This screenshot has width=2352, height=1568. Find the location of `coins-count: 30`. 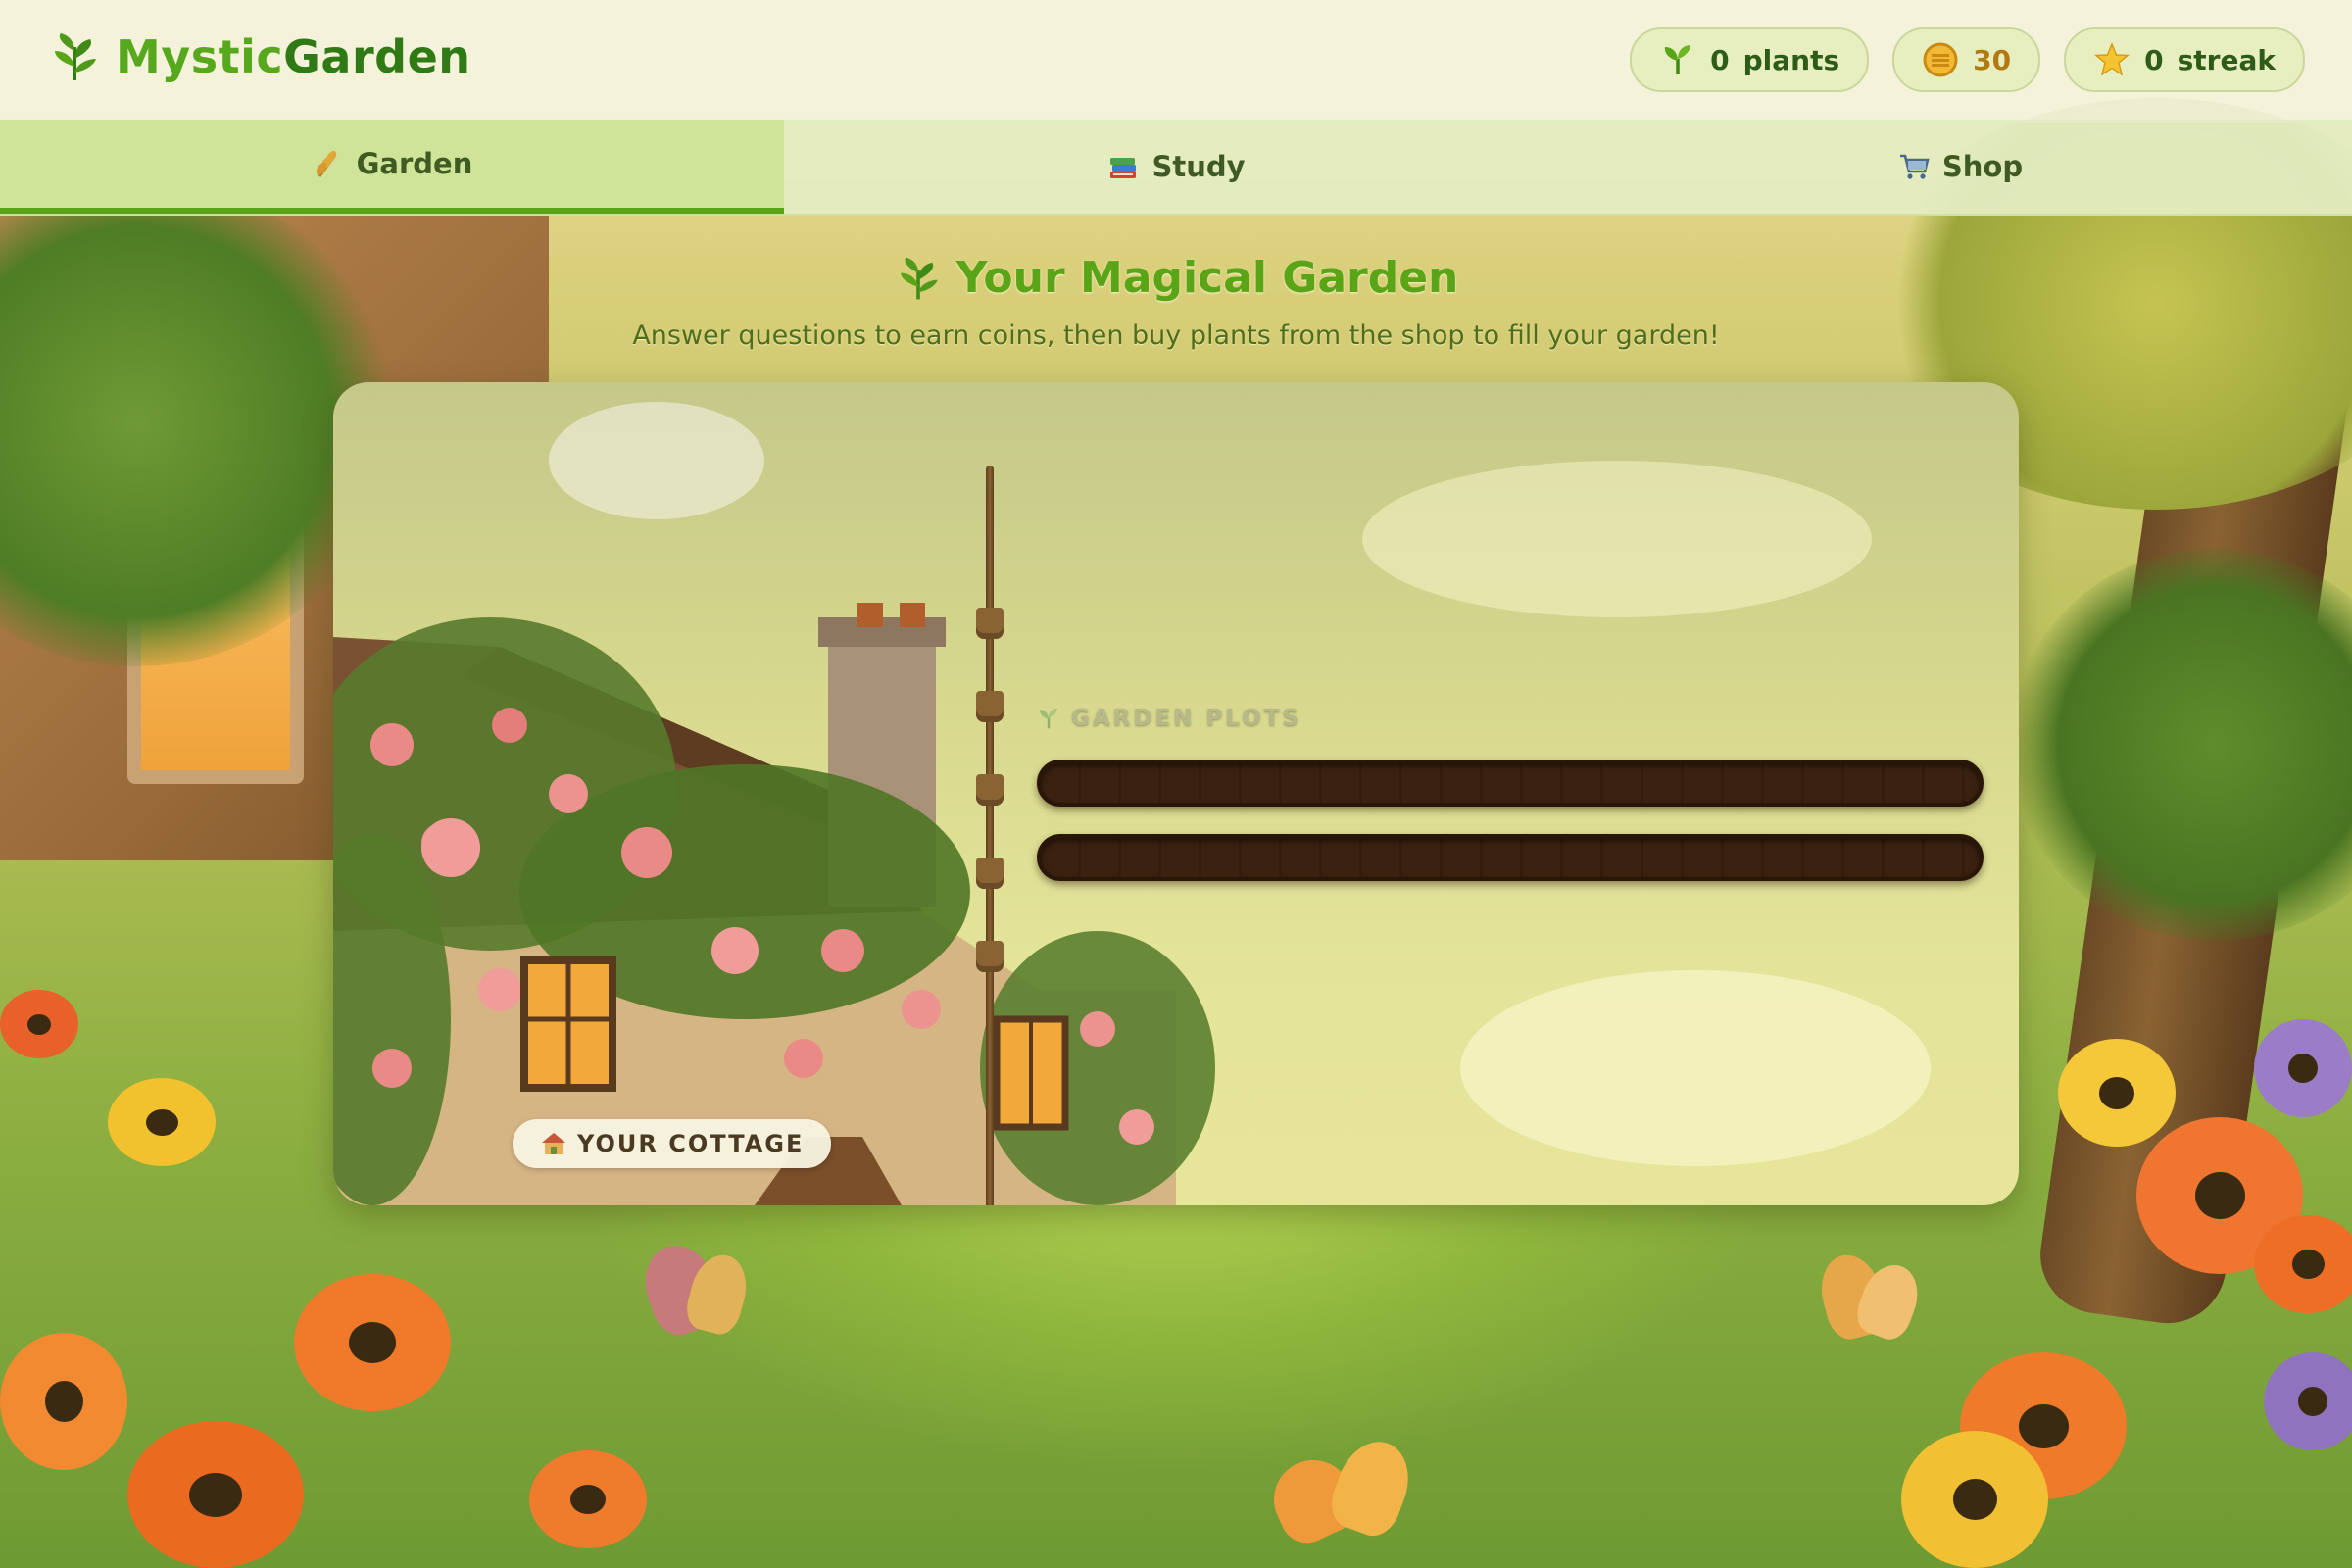

coins-count: 30 is located at coordinates (1992, 59).